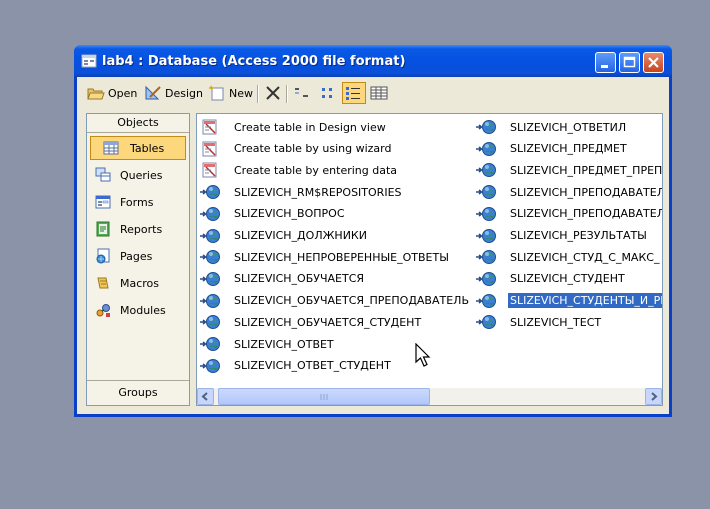 The image size is (710, 509). I want to click on toolbar: Open Design New, so click(373, 93).